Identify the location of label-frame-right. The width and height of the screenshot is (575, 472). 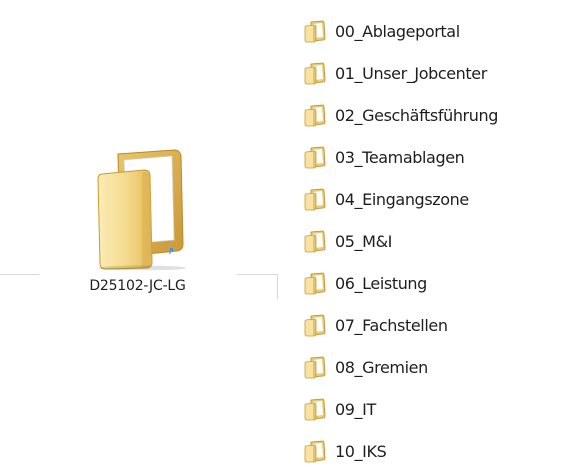
(257, 286).